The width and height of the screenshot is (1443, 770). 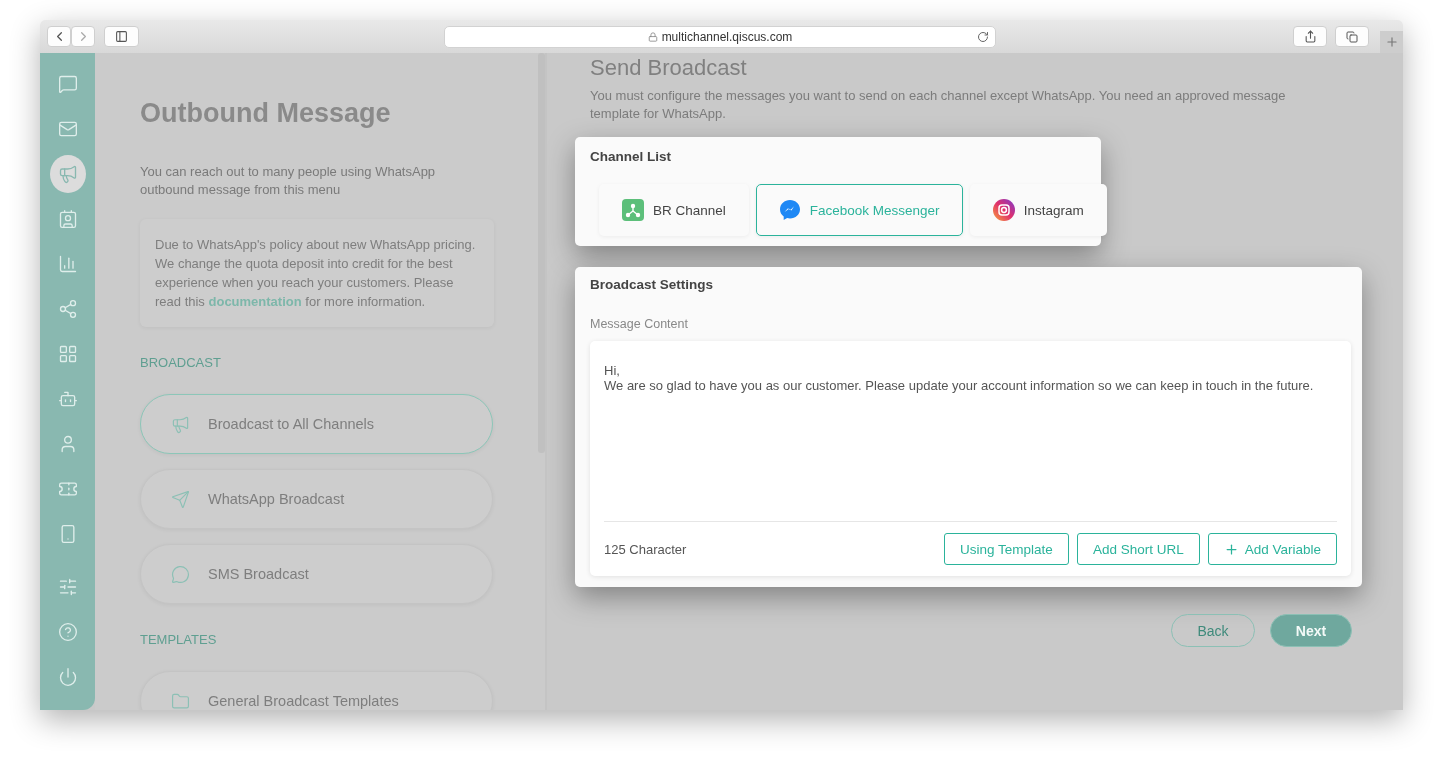 I want to click on messenger-icon, so click(x=789, y=210).